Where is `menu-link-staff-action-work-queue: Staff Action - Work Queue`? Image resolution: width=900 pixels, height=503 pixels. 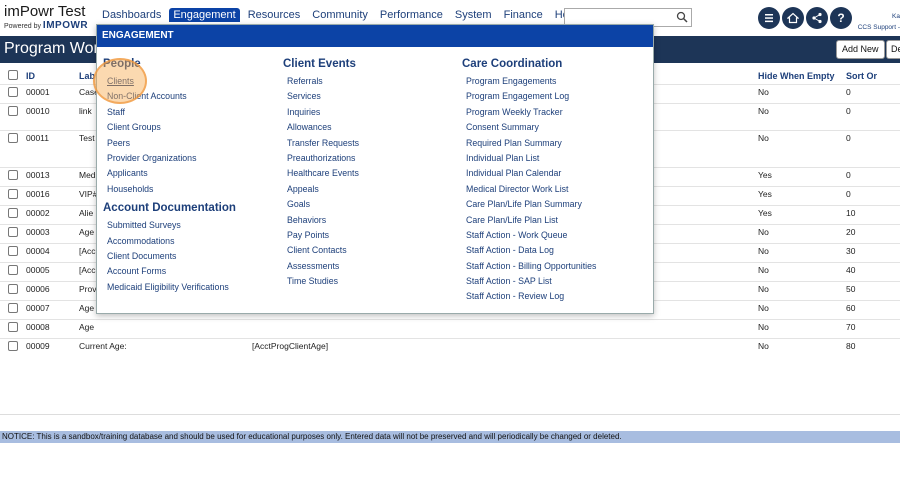
menu-link-staff-action-work-queue: Staff Action - Work Queue is located at coordinates (529, 235).